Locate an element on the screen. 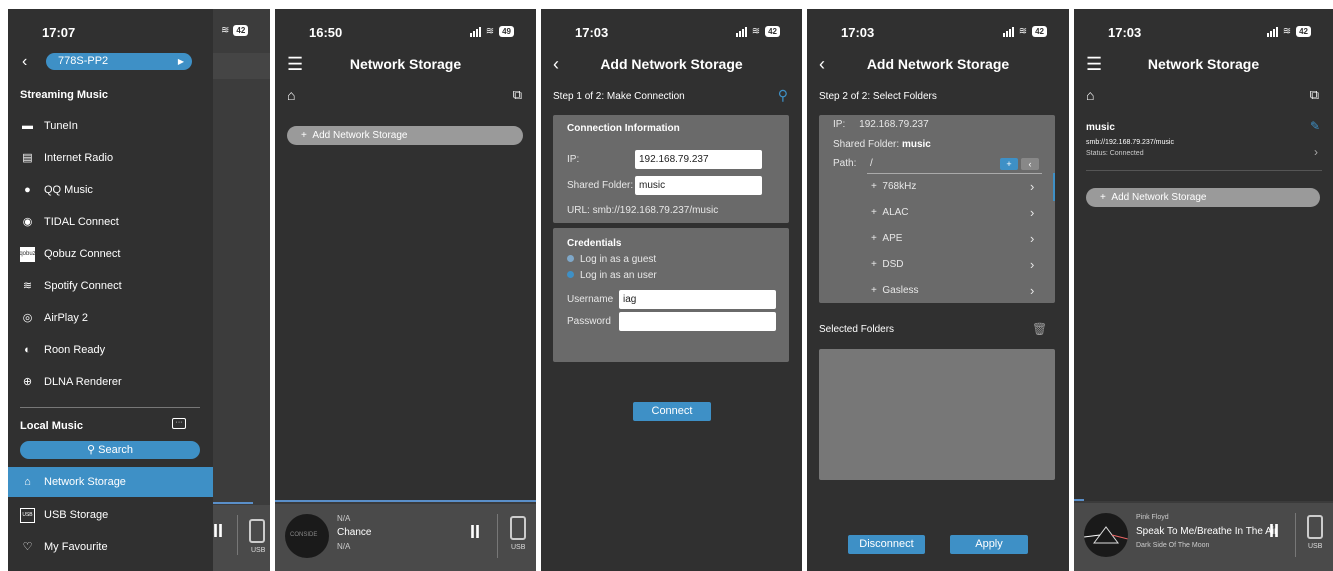  user-radio: Log in as an user is located at coordinates (612, 275).